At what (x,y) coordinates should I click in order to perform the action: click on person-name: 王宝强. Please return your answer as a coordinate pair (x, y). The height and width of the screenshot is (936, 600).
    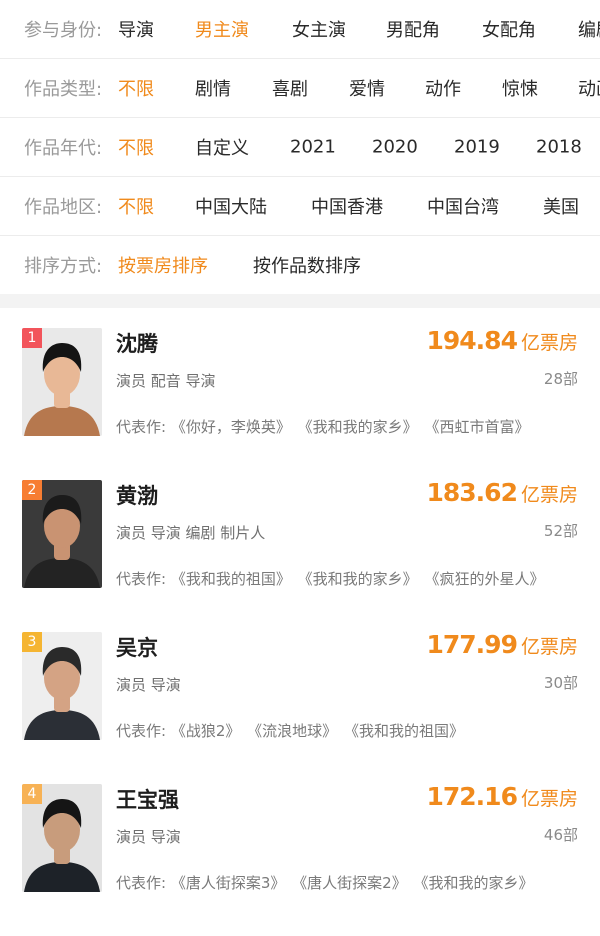
    Looking at the image, I should click on (147, 799).